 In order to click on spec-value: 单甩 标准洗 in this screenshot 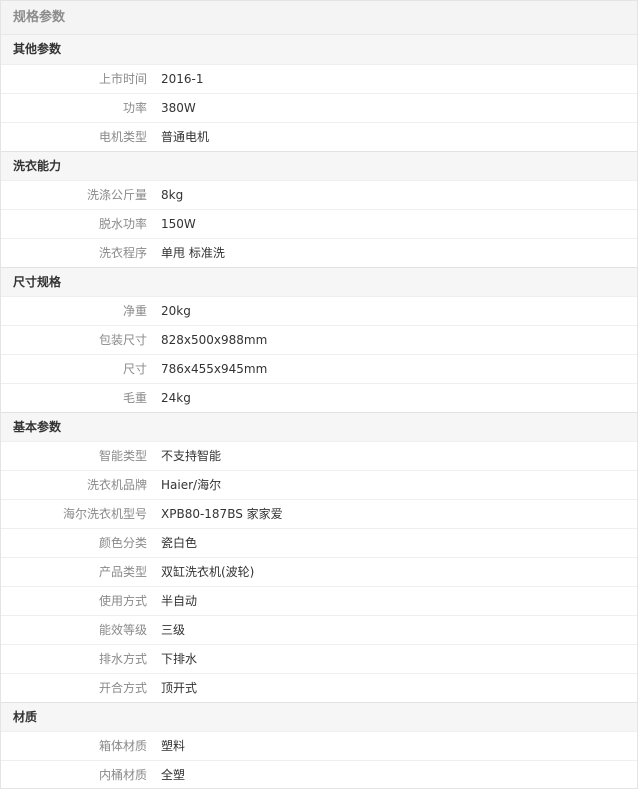, I will do `click(193, 253)`.